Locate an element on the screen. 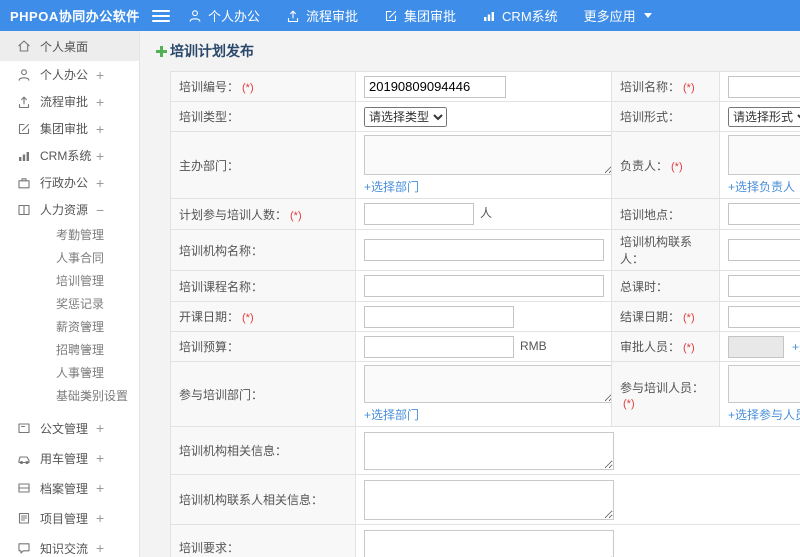  training-mode-select: 请选择形式 is located at coordinates (764, 116).